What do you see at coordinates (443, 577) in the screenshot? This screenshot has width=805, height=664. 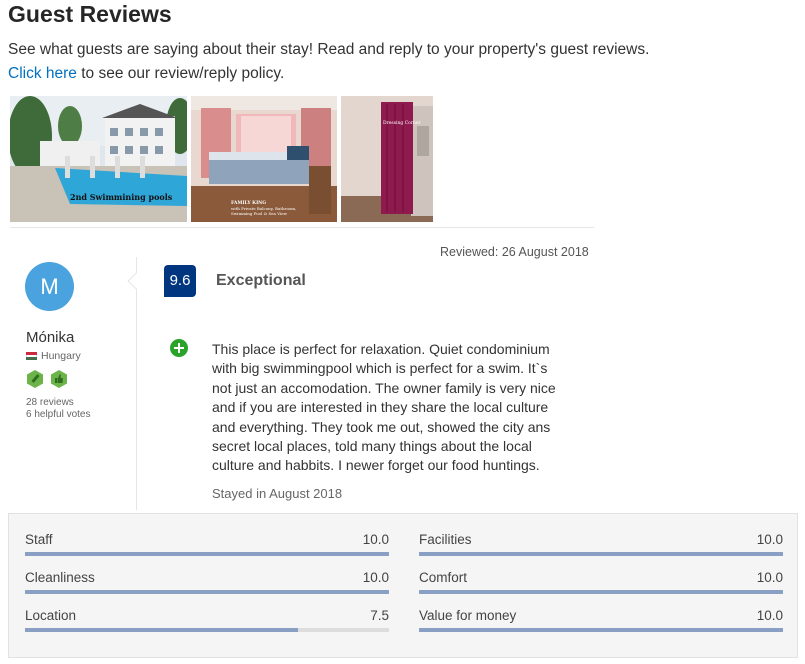 I see `score-label: Comfort` at bounding box center [443, 577].